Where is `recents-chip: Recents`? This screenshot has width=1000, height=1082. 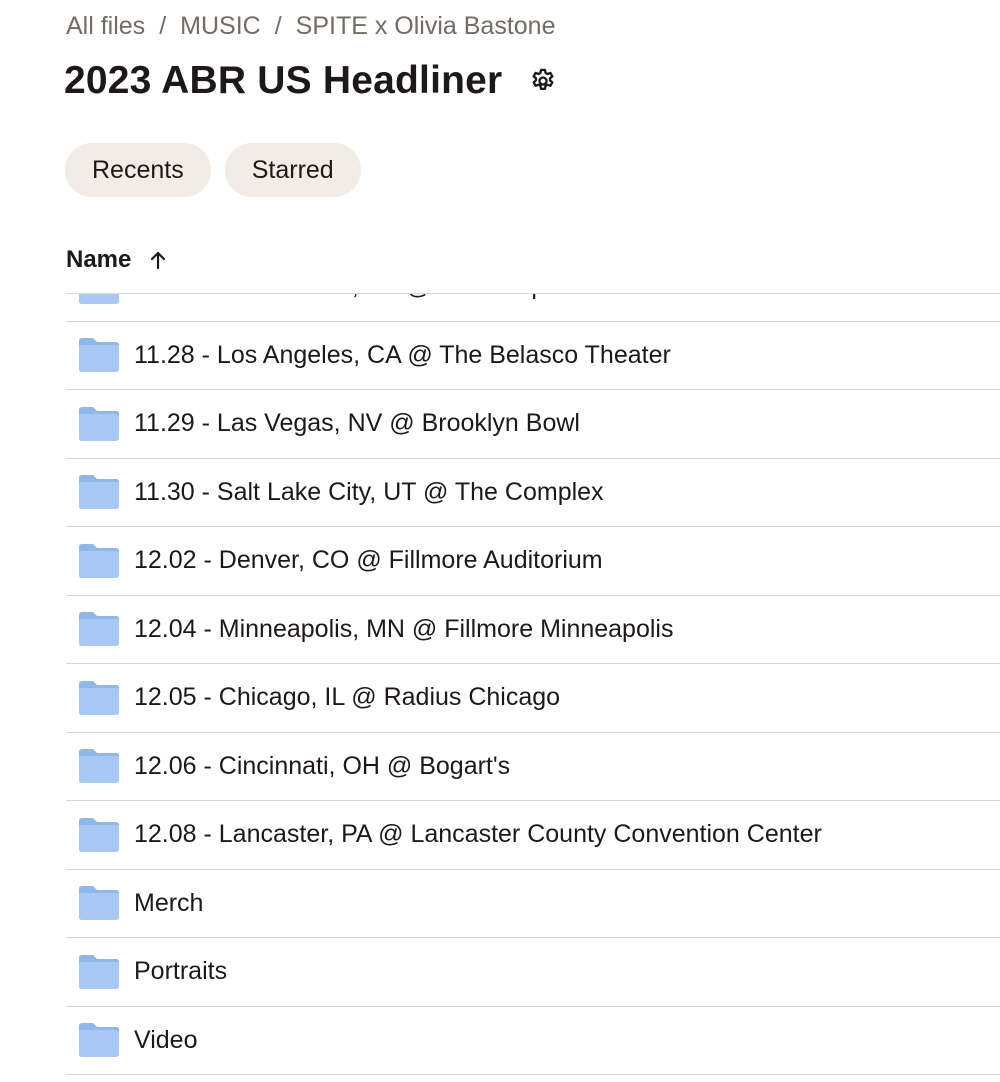
recents-chip: Recents is located at coordinates (138, 170).